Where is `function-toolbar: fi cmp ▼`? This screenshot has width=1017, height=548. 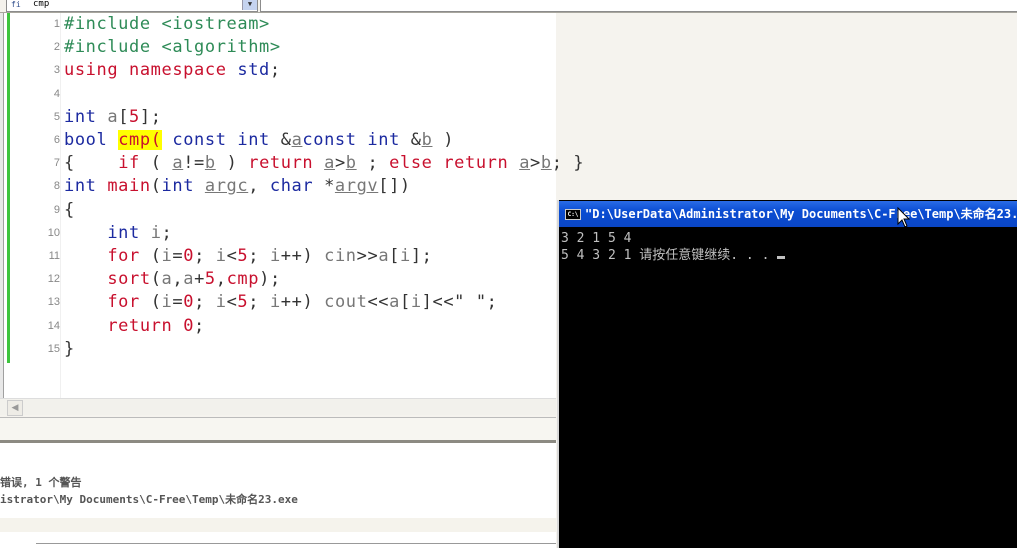
function-toolbar: fi cmp ▼ is located at coordinates (508, 6).